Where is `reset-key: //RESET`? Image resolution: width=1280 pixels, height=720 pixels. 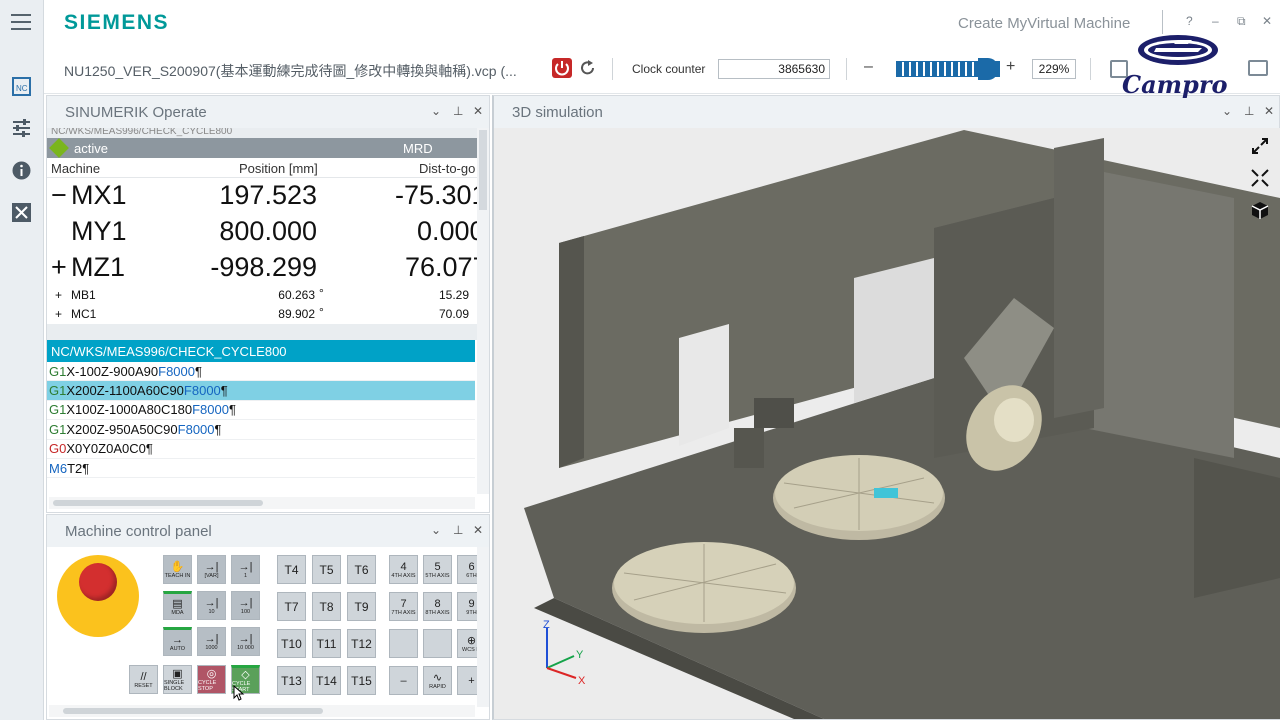 reset-key: //RESET is located at coordinates (143, 679).